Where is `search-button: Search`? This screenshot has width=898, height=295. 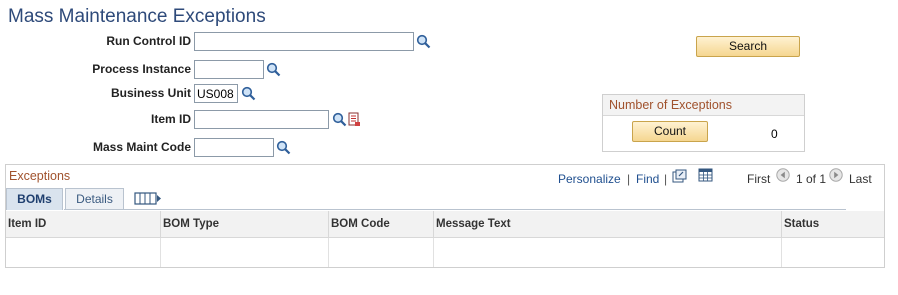
search-button: Search is located at coordinates (748, 46).